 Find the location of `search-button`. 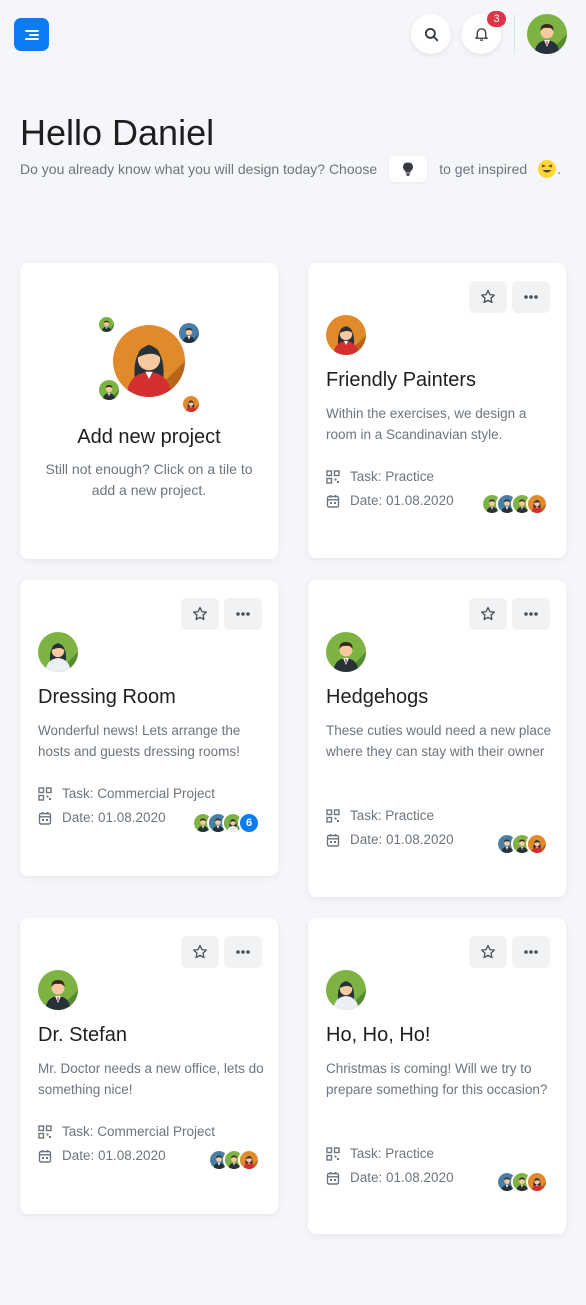

search-button is located at coordinates (431, 34).